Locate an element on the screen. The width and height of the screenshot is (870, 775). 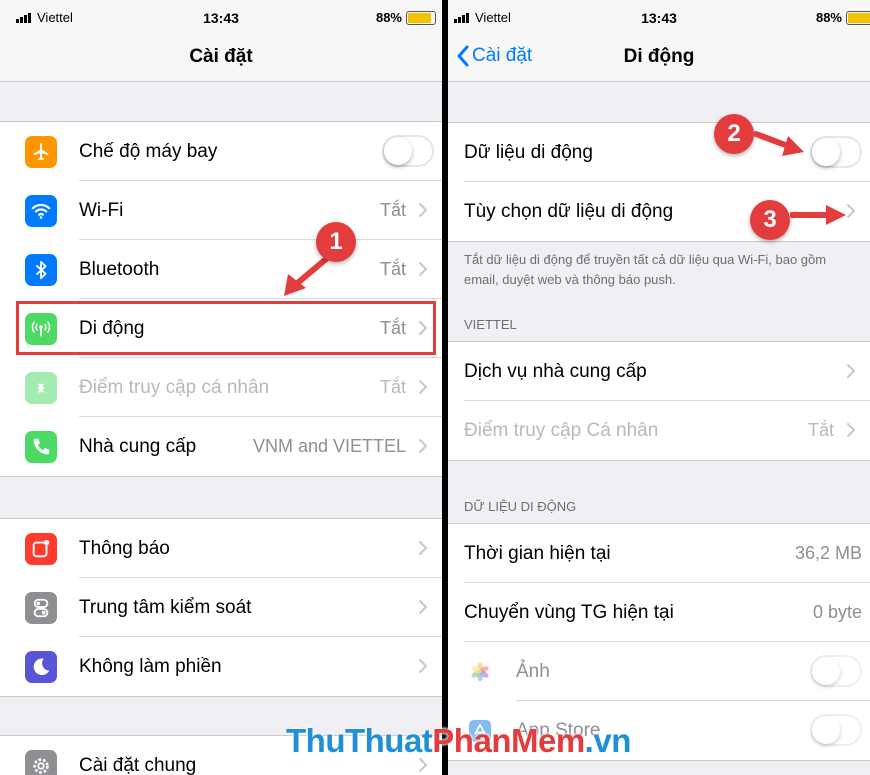
row-label: Nhà cung cấp is located at coordinates (138, 446).